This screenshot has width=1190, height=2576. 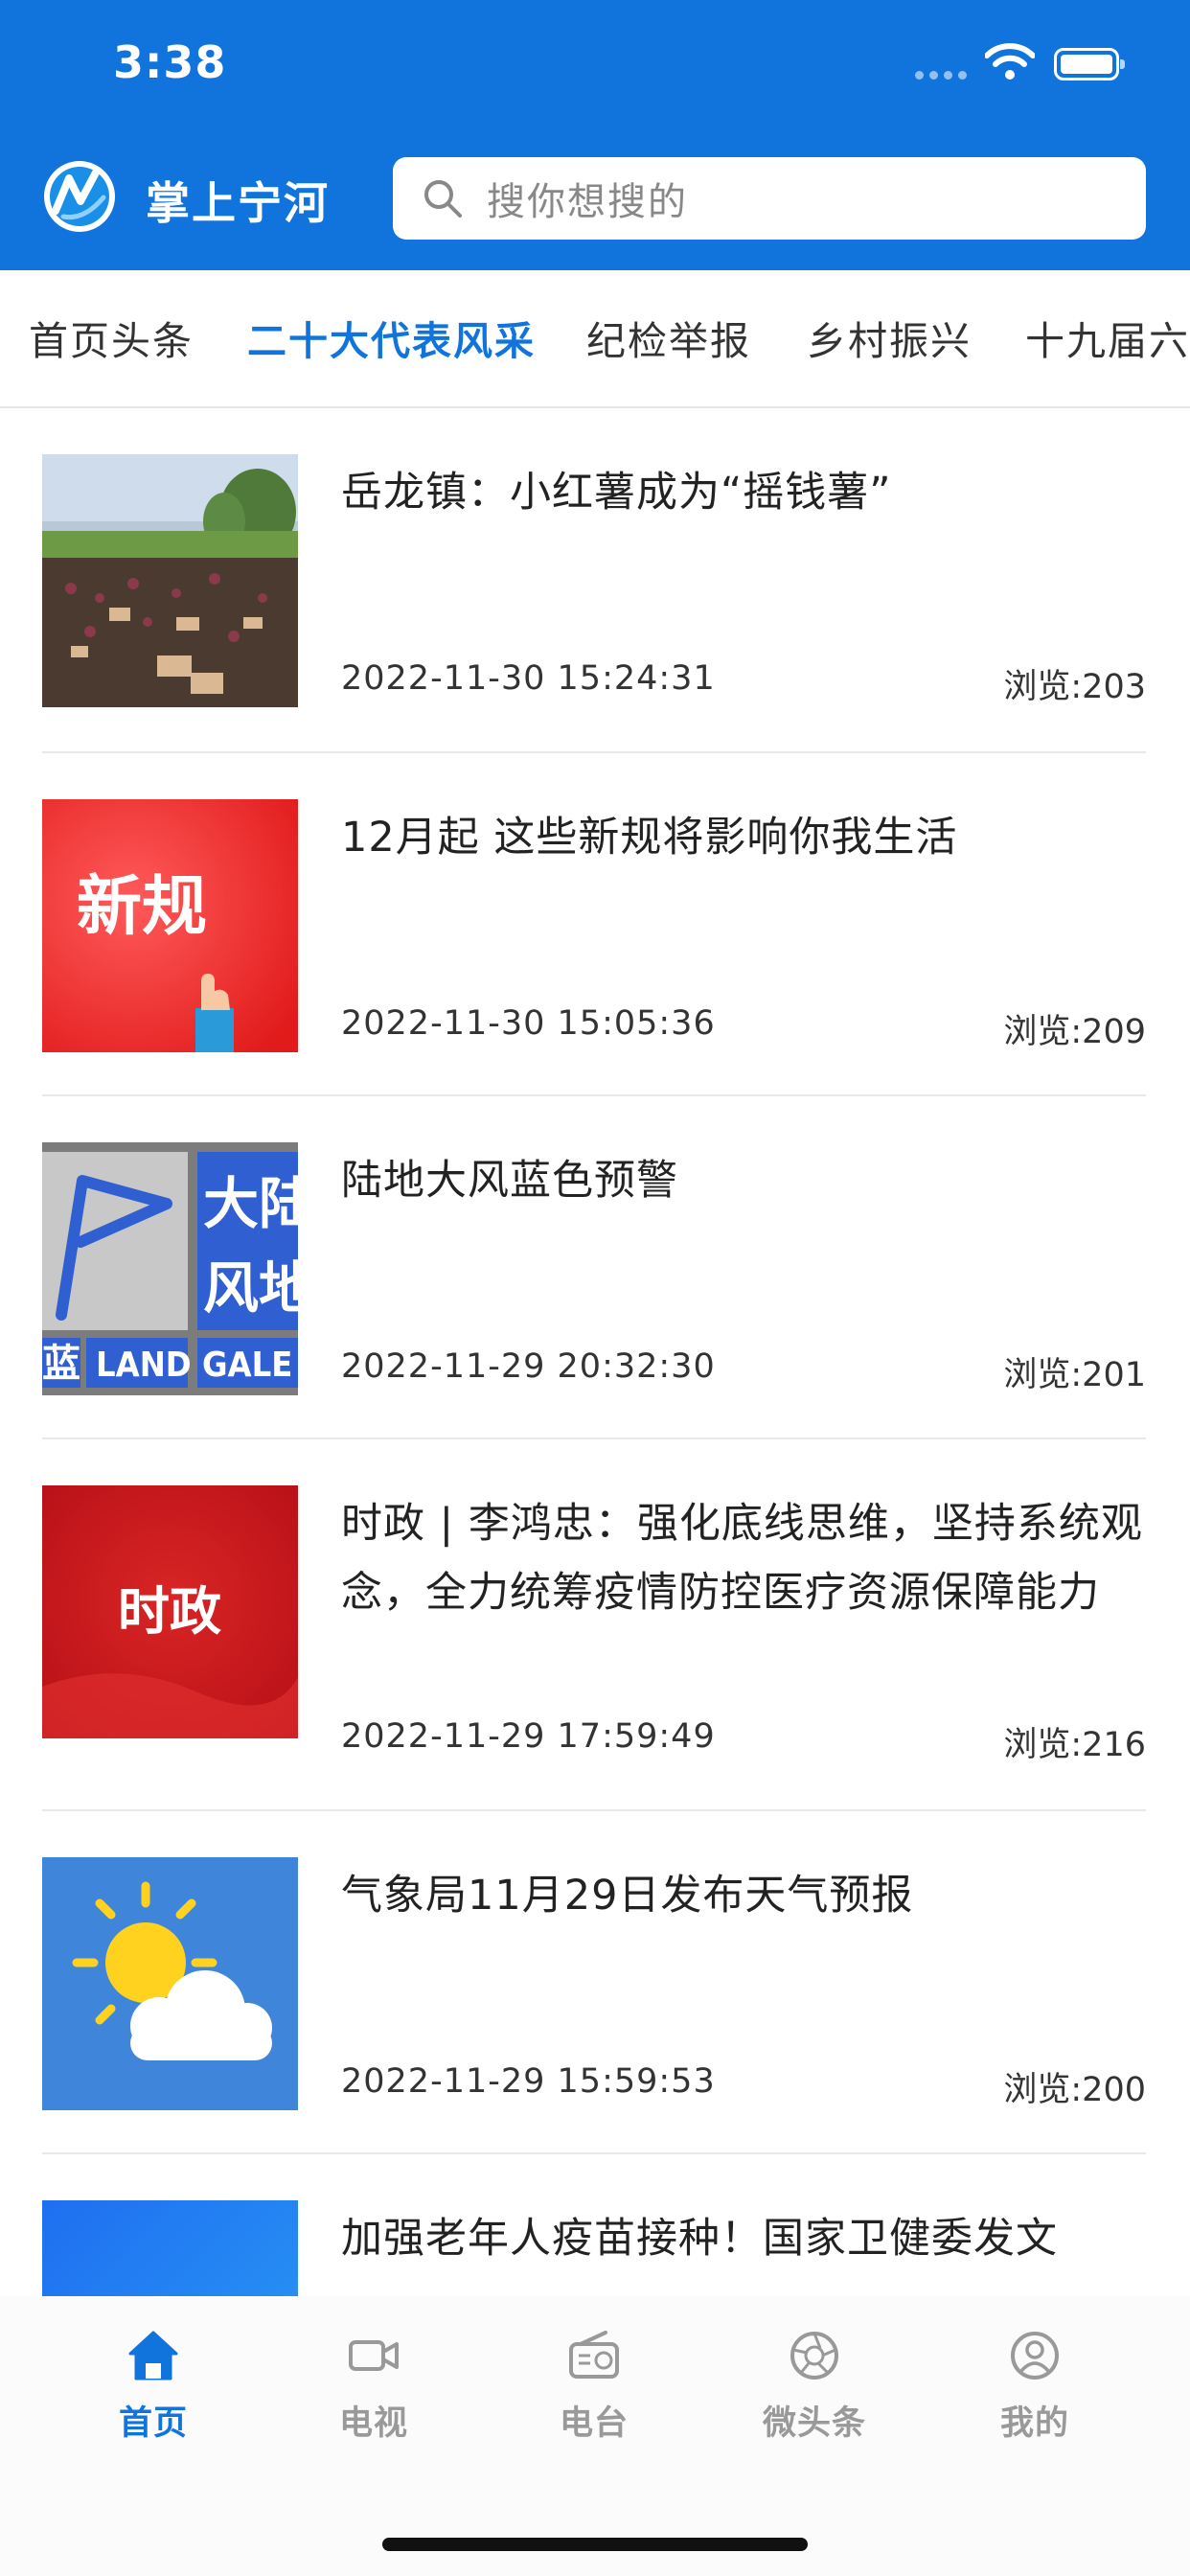 I want to click on tab-sixth-plenary: 十九届六, so click(x=1107, y=337).